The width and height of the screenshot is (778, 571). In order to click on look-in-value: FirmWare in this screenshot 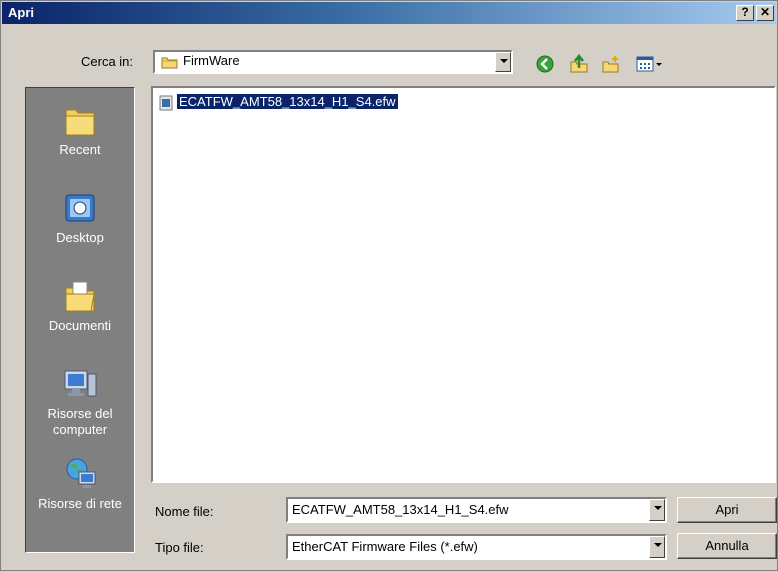, I will do `click(211, 60)`.